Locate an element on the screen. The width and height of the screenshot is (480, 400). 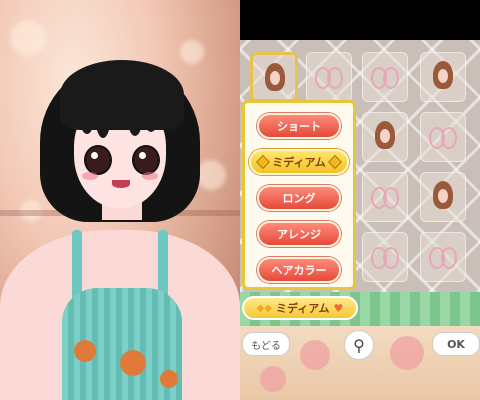
selected-category-bar: ◆◆ ミディアム ♥ is located at coordinates (360, 309).